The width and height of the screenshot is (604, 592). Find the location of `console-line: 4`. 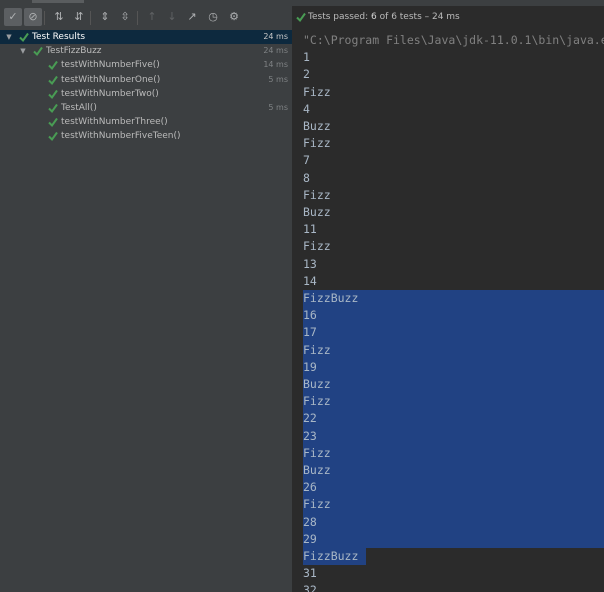

console-line: 4 is located at coordinates (306, 108).